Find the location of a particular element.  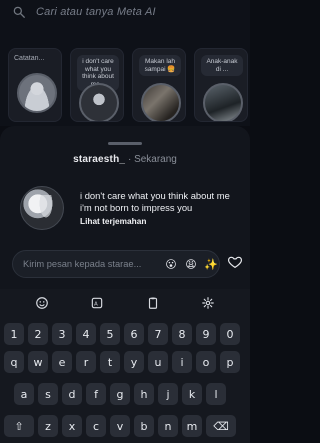

note-header: staraesth_ · Sekarang is located at coordinates (125, 159).